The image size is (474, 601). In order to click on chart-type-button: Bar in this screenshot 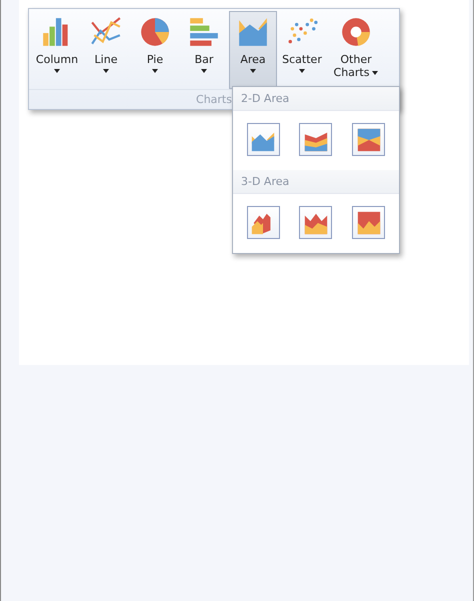, I will do `click(204, 50)`.